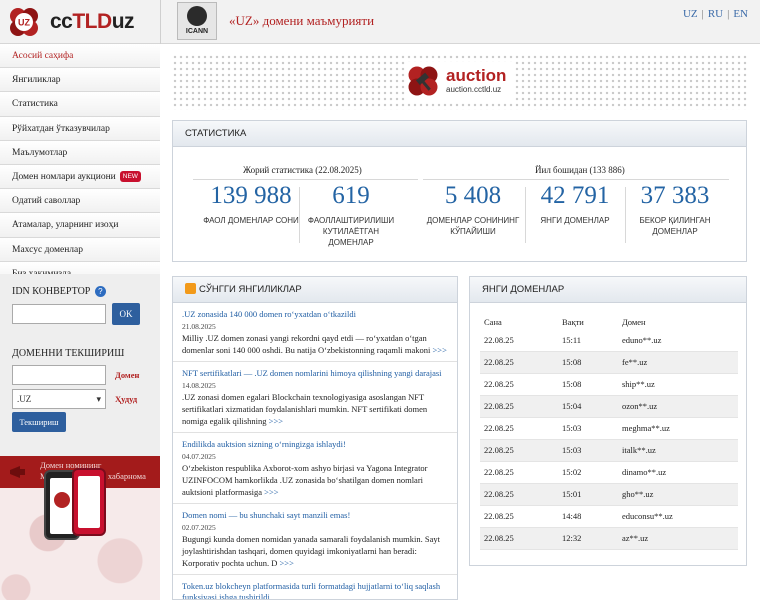  Describe the element at coordinates (39, 422) in the screenshot. I see `check-button: Текшириш` at that location.